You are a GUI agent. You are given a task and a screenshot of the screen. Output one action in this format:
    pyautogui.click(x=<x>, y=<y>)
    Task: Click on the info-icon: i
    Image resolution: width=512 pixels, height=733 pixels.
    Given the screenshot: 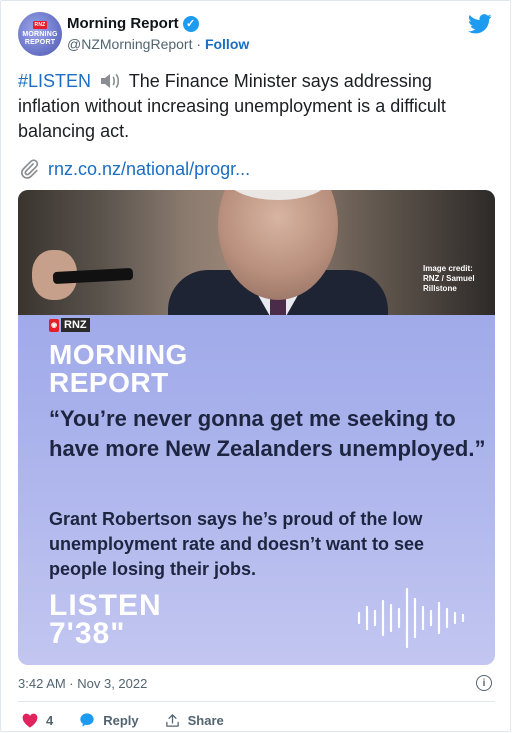 What is the action you would take?
    pyautogui.click(x=484, y=683)
    